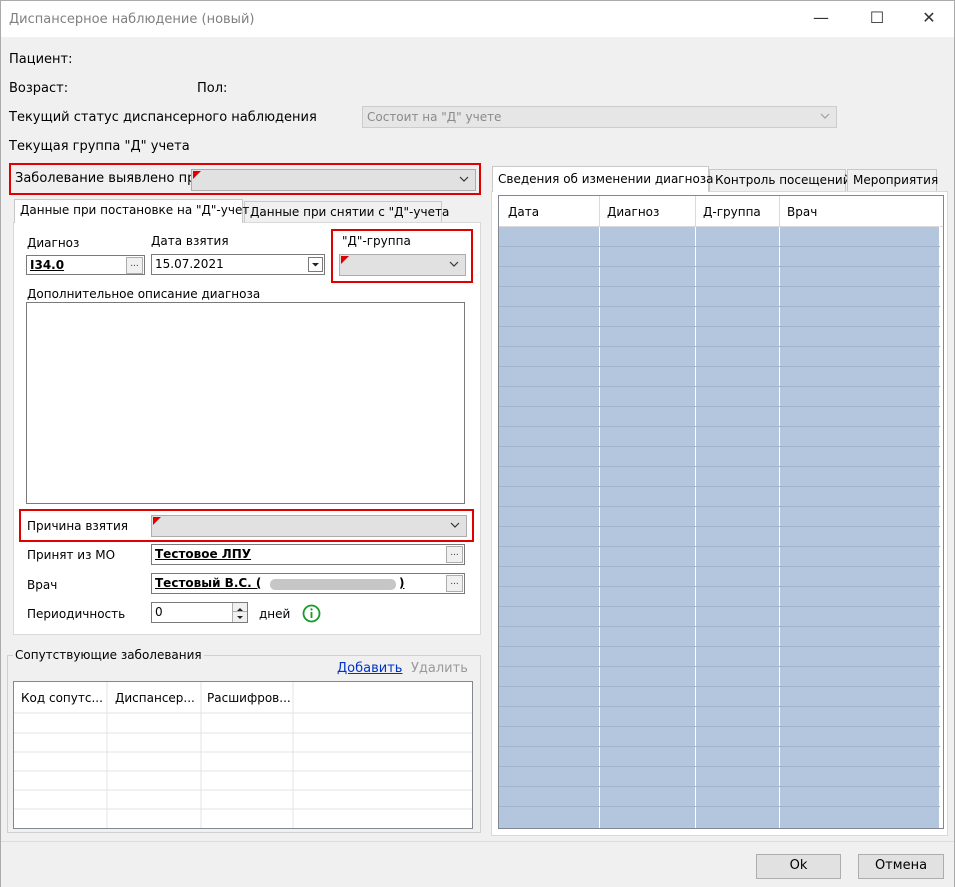 Image resolution: width=955 pixels, height=887 pixels. Describe the element at coordinates (239, 607) in the screenshot. I see `stepper-up-button` at that location.